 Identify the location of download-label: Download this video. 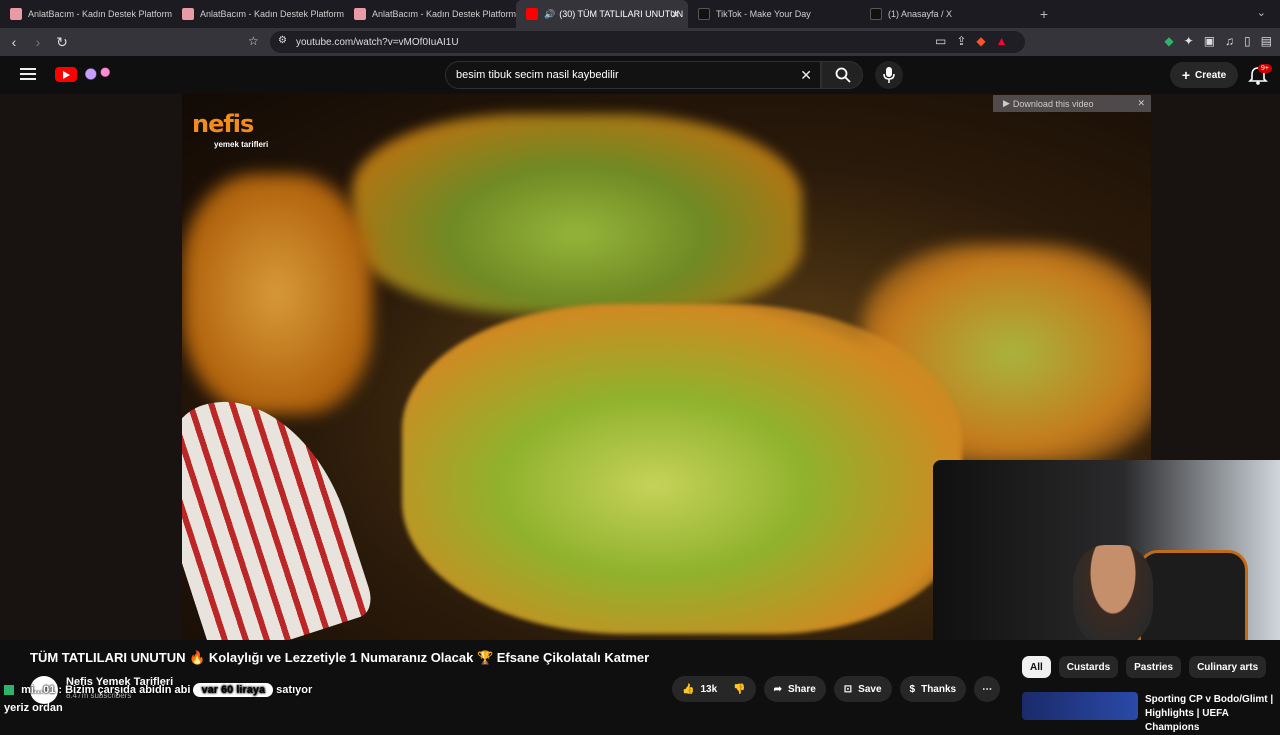
(1053, 103).